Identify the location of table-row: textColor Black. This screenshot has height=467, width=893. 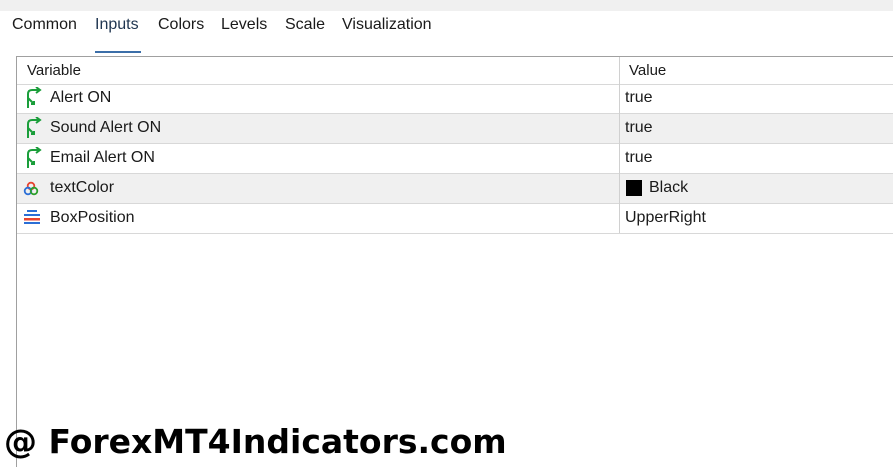
(455, 189).